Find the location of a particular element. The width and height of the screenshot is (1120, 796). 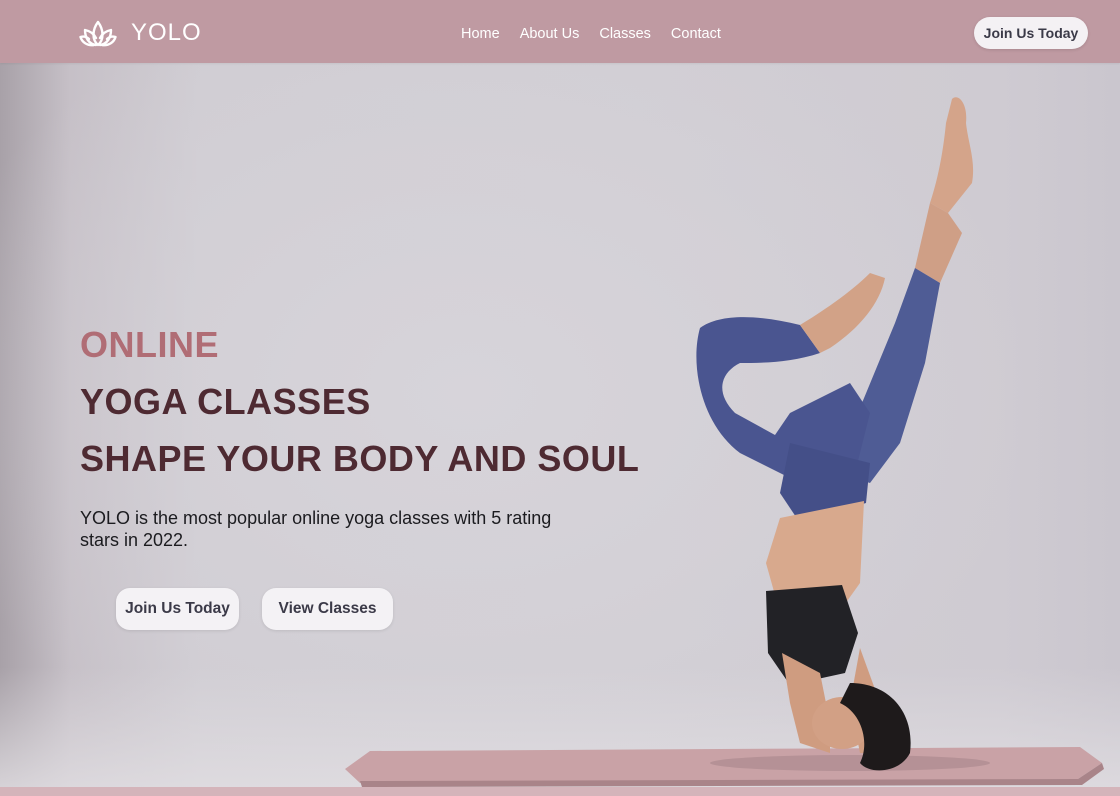

nav-link-contact: Contact is located at coordinates (696, 34).